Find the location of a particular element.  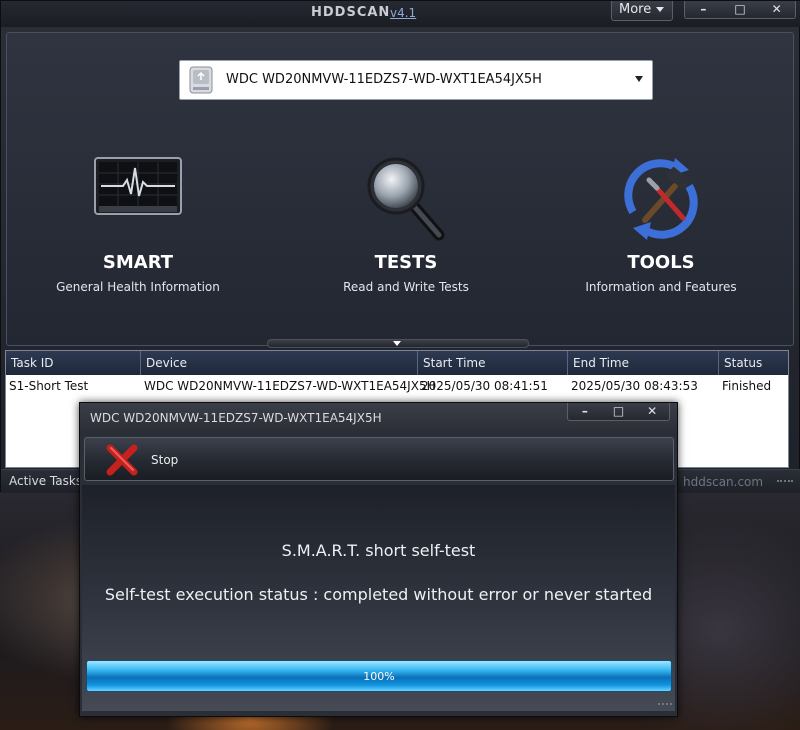

drive-select-value: WDC WD20NMVW-11EDZS7-WD-WXT1EA54JX5H is located at coordinates (384, 79).